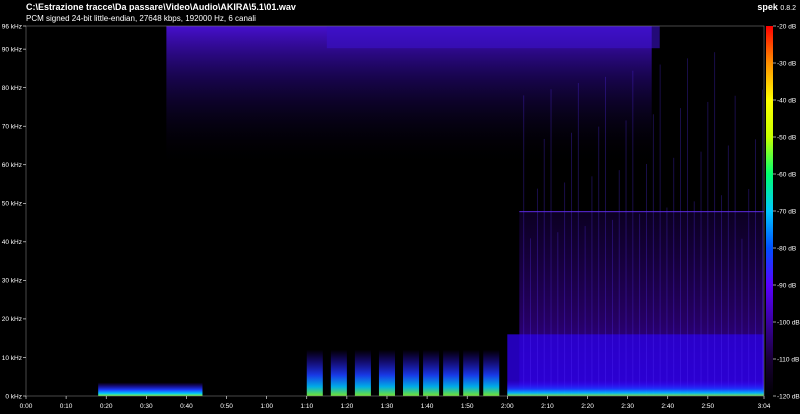 Image resolution: width=800 pixels, height=414 pixels. Describe the element at coordinates (786, 137) in the screenshot. I see `scale-tick-label: -50 dB` at that location.